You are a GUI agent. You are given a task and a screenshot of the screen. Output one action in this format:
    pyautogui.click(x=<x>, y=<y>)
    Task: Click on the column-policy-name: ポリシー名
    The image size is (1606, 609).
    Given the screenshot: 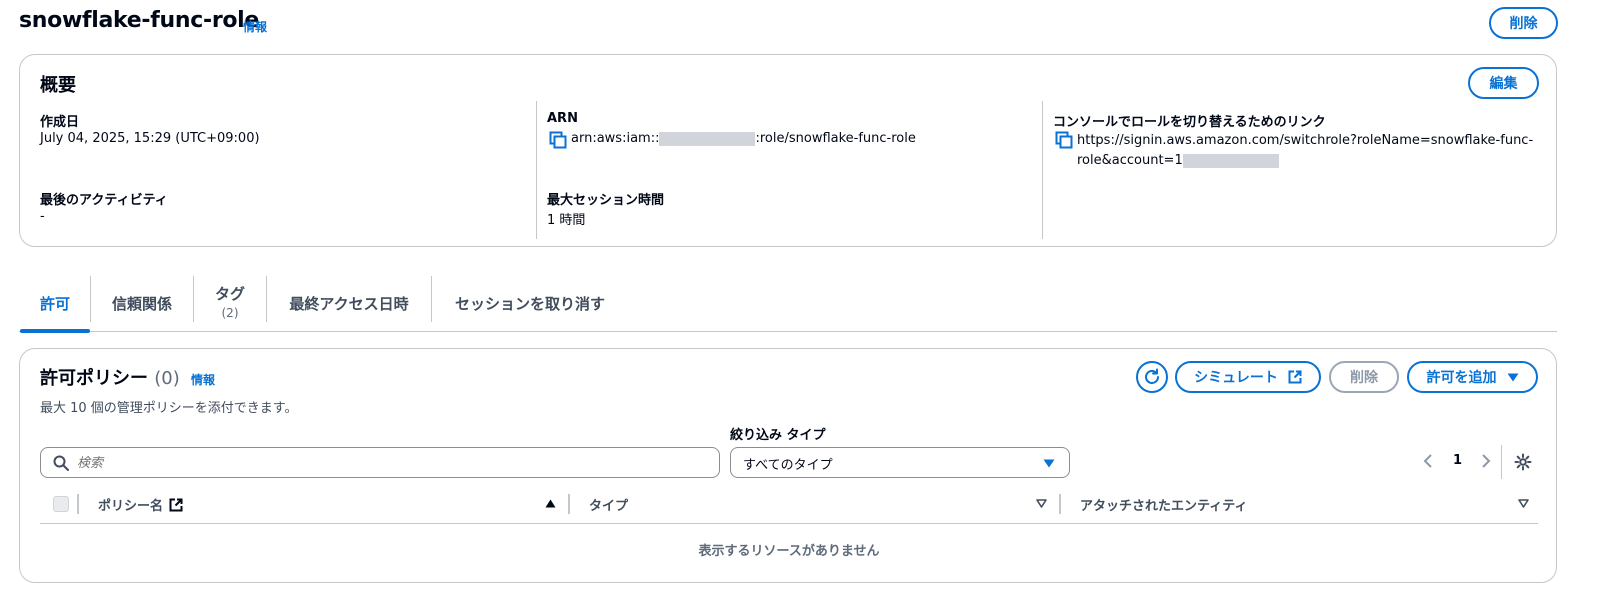 What is the action you would take?
    pyautogui.click(x=140, y=504)
    